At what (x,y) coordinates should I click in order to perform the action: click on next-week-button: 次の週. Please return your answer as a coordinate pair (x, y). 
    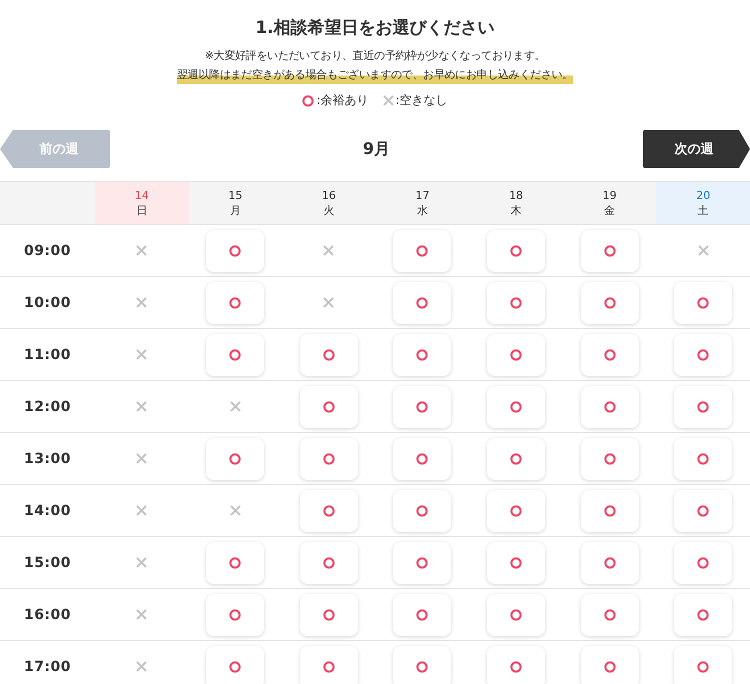
    Looking at the image, I should click on (696, 149).